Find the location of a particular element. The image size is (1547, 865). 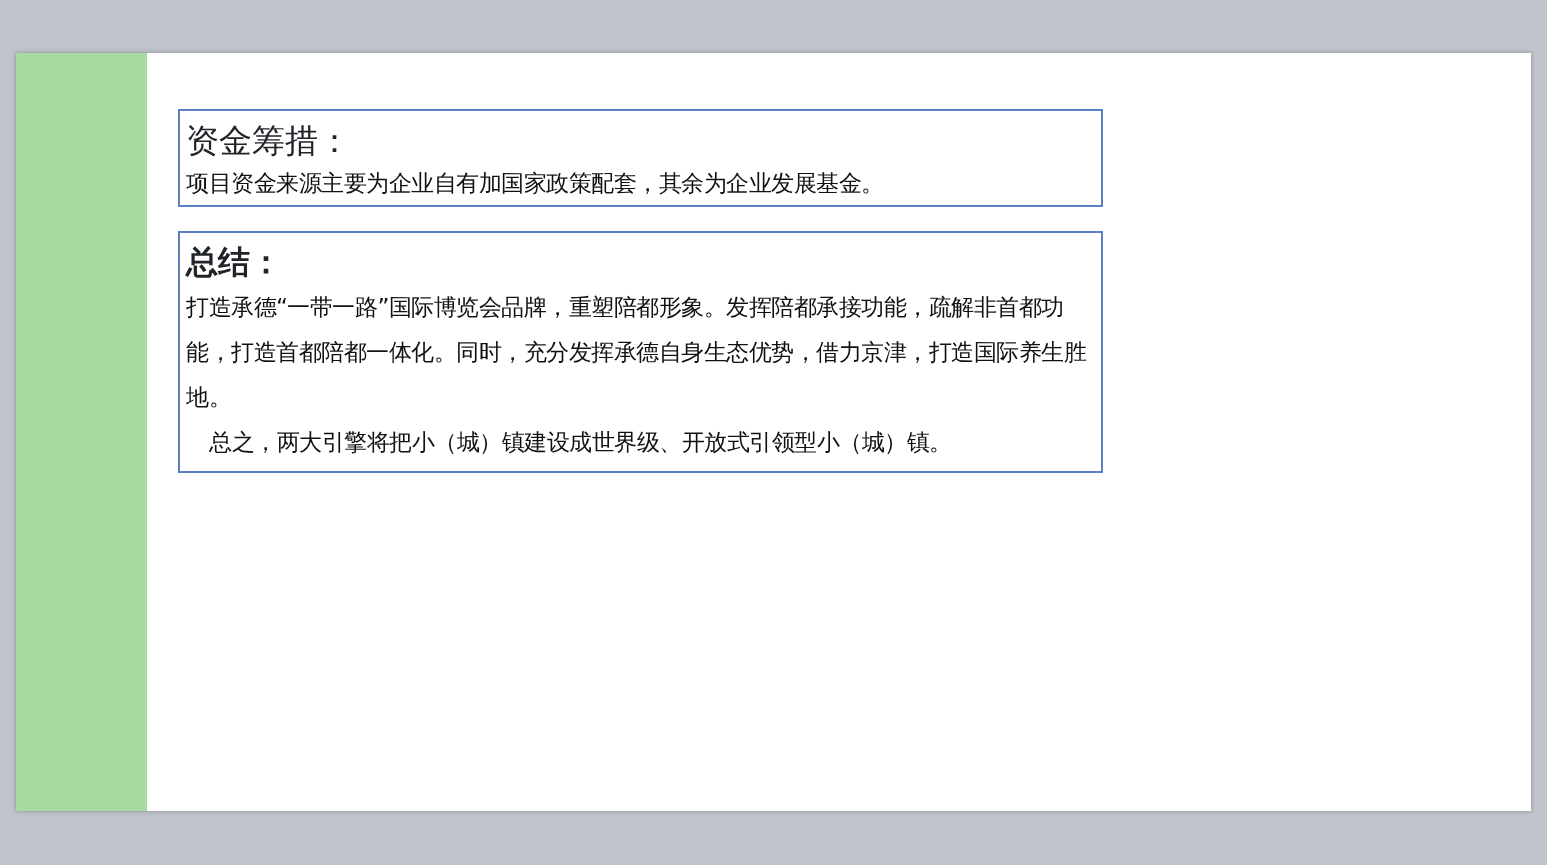

paragraph: 项目资金来源主要为企业自有加国家政策配套，其余为企业发展基金。 is located at coordinates (535, 183).